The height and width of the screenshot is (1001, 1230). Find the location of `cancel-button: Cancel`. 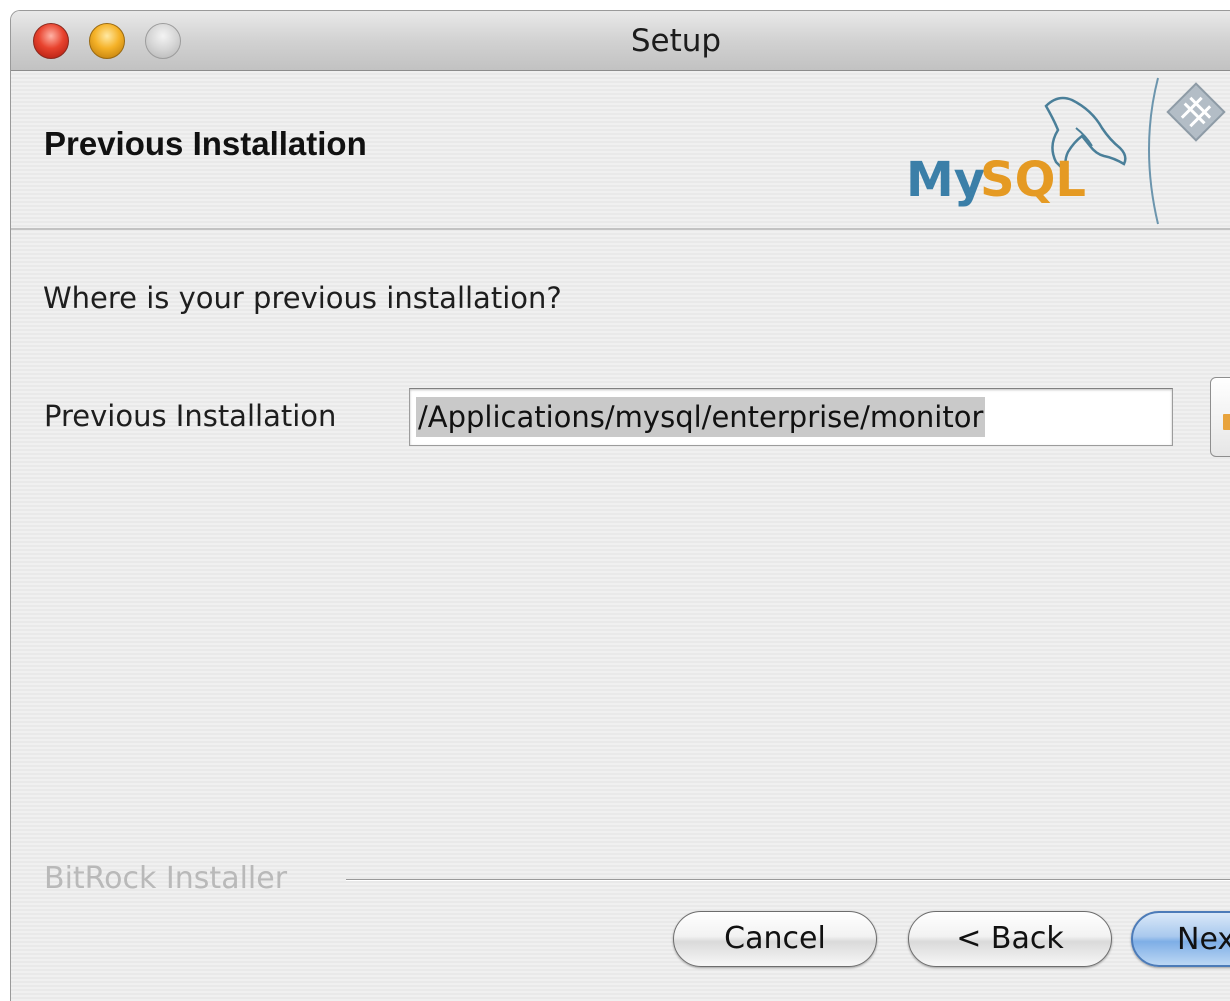

cancel-button: Cancel is located at coordinates (775, 939).